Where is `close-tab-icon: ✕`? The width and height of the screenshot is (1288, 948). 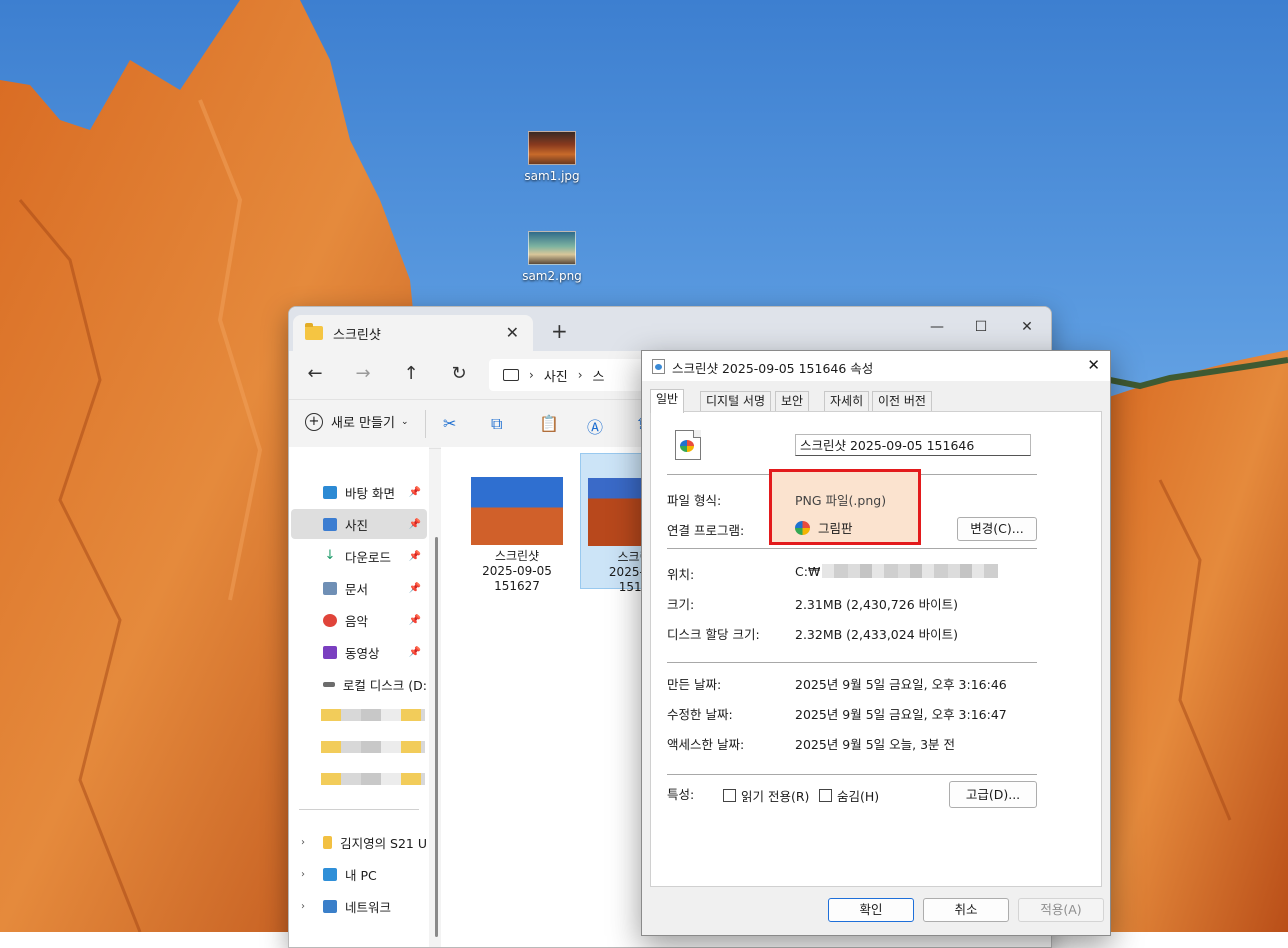
close-tab-icon: ✕ is located at coordinates (512, 332).